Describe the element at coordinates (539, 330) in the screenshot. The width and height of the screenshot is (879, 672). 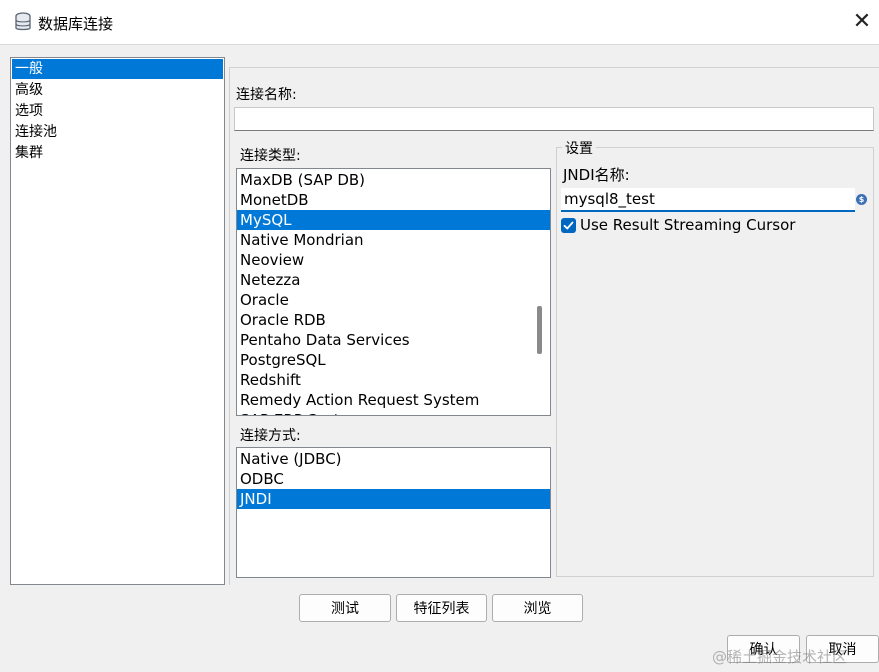
I see `connection-type-scrollbar` at that location.